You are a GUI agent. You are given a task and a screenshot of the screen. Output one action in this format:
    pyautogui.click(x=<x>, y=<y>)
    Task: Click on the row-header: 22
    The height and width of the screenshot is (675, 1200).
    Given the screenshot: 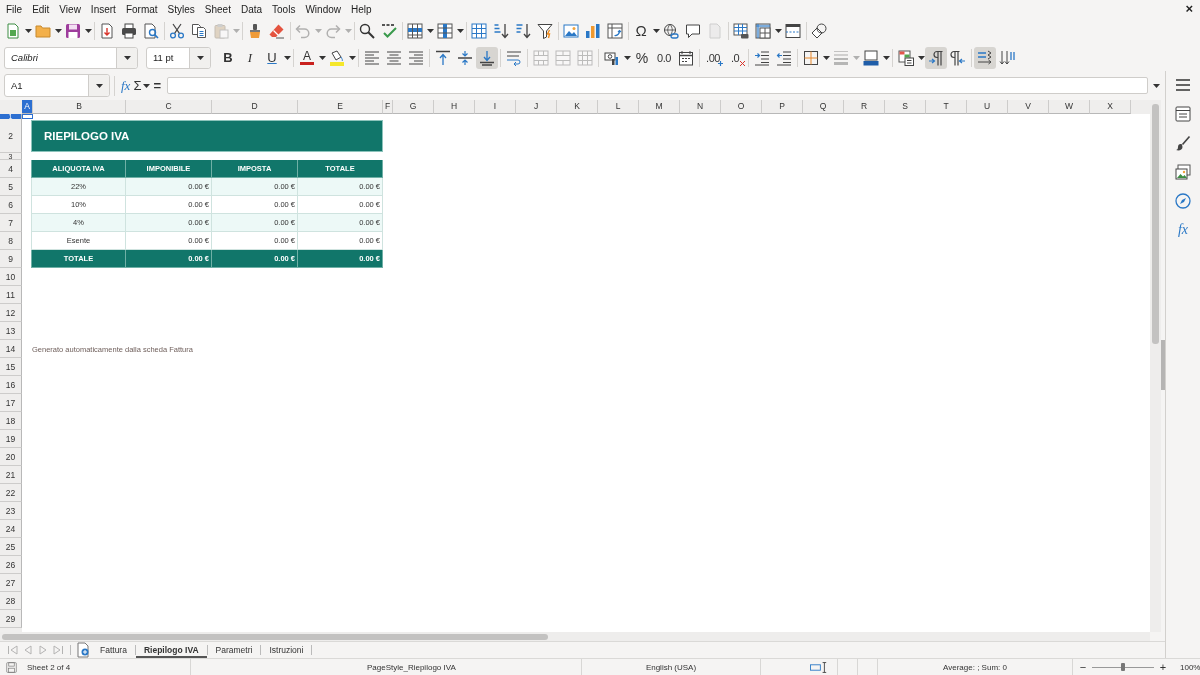 What is the action you would take?
    pyautogui.click(x=11, y=493)
    